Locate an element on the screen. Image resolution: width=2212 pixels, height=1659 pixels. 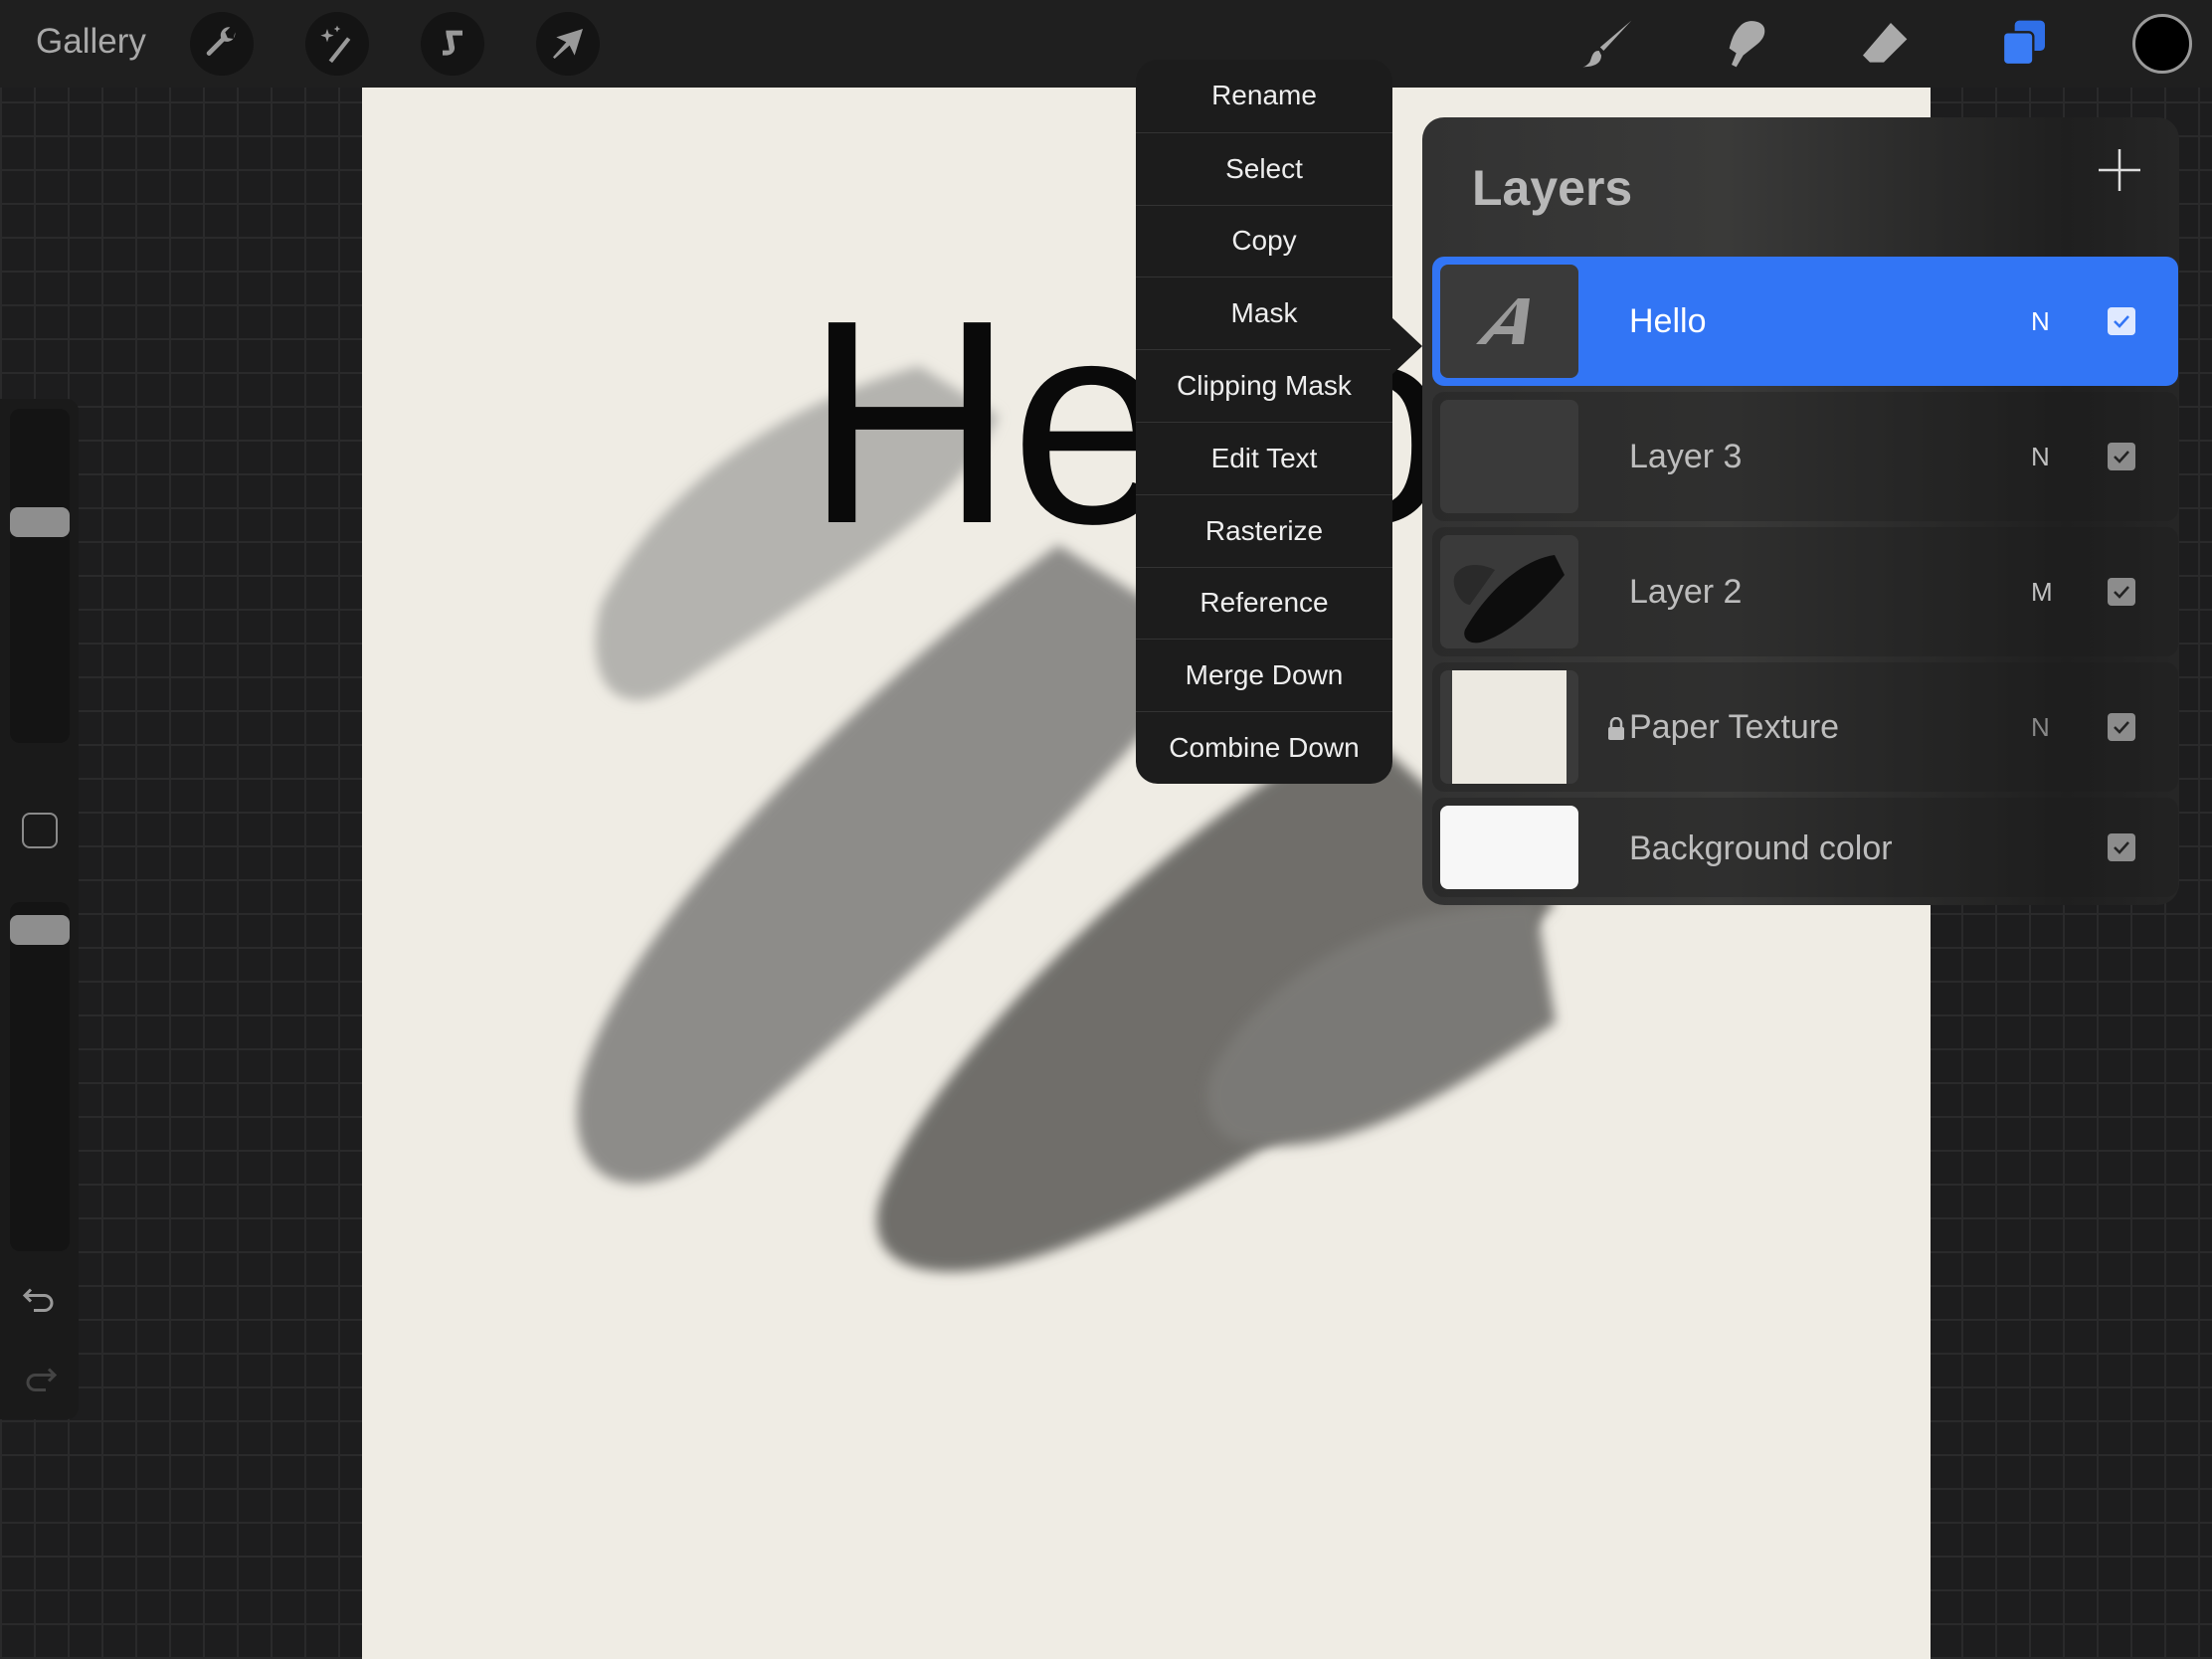
menu-item-rasterize: Rasterize is located at coordinates (1264, 530).